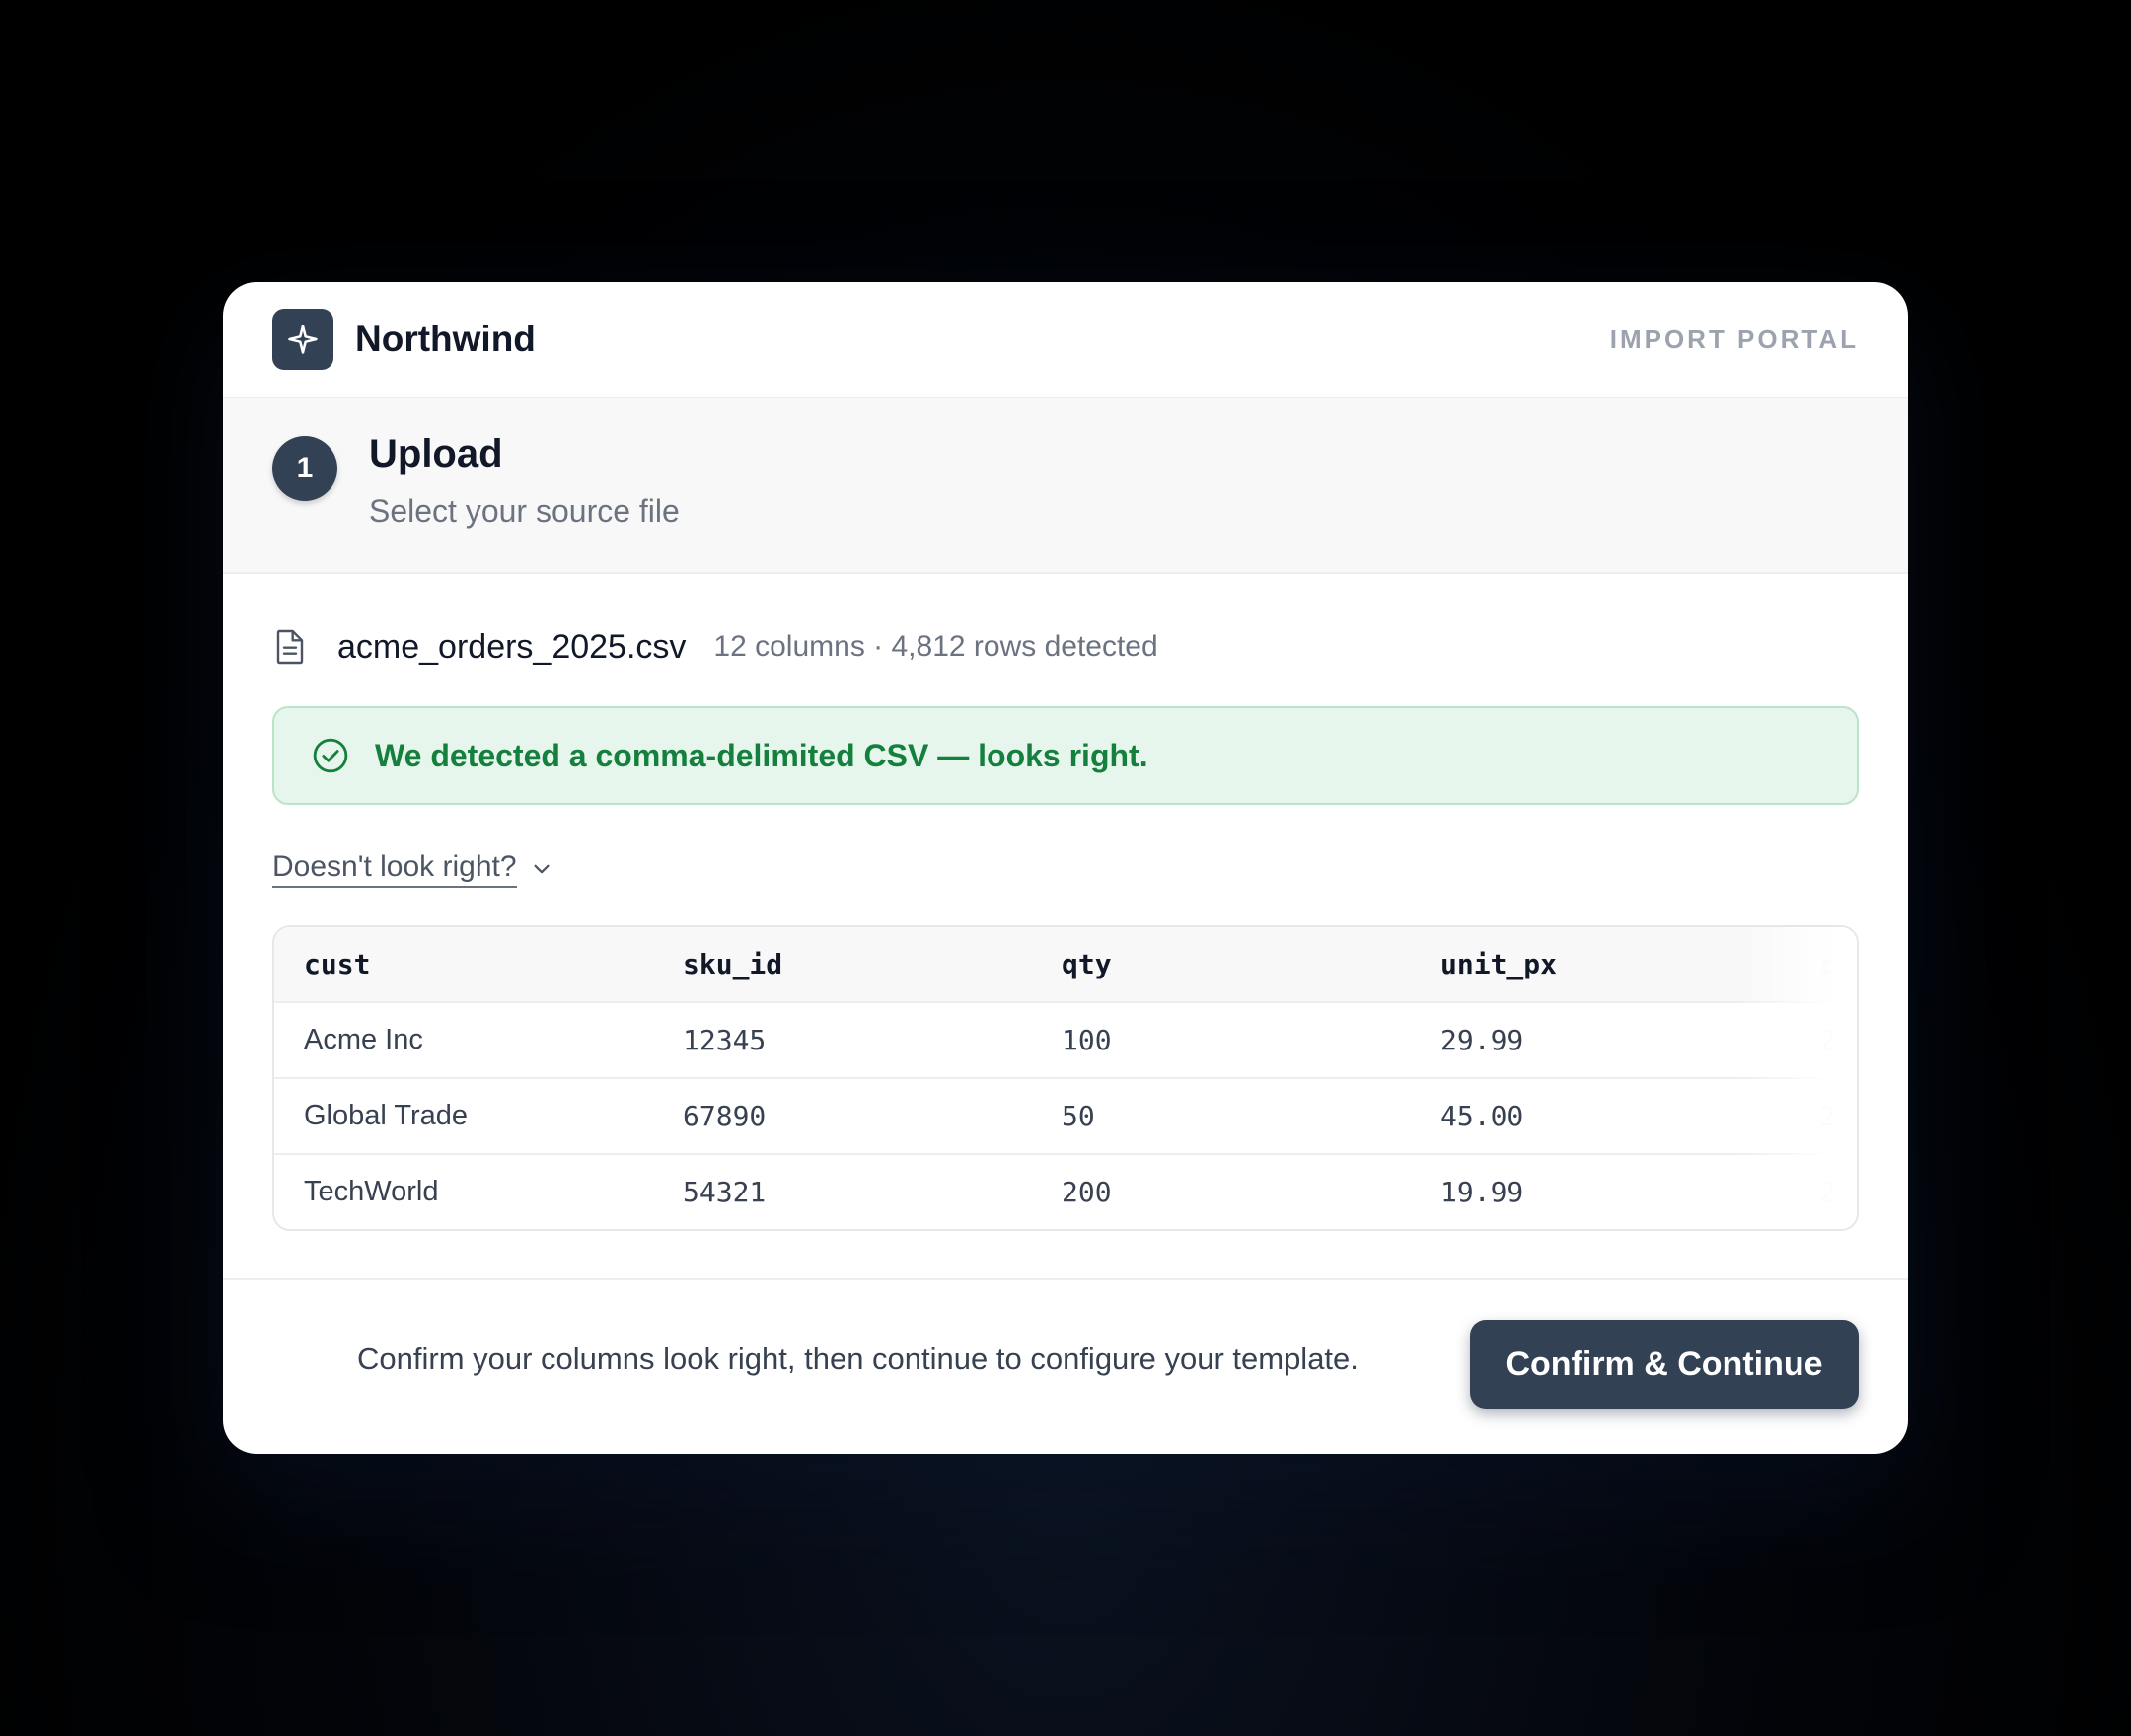 The image size is (2131, 1736). What do you see at coordinates (1087, 1040) in the screenshot?
I see `table-cell: 100` at bounding box center [1087, 1040].